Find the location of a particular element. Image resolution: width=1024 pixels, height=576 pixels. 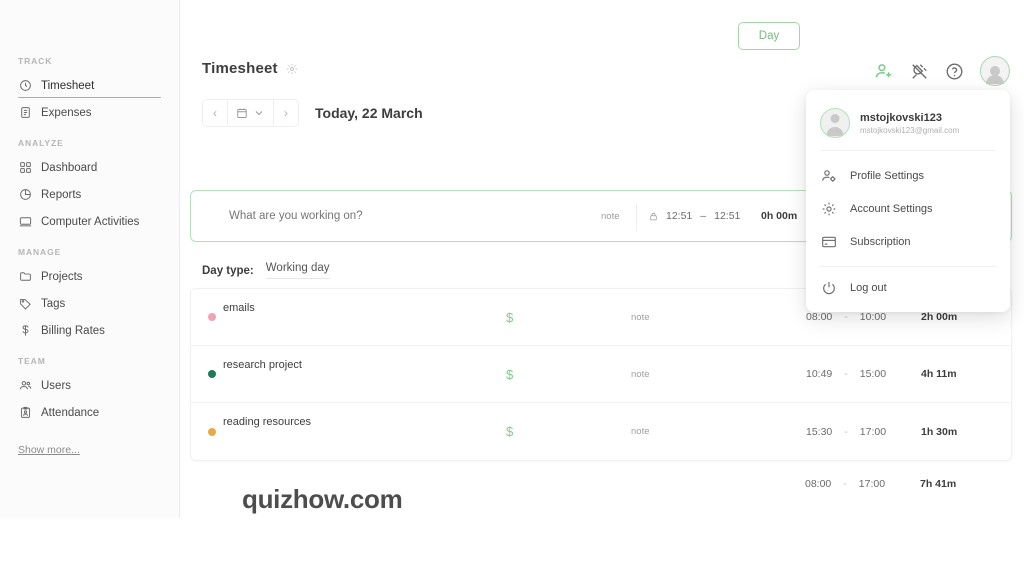

sidebar-item-expenses: Expenses is located at coordinates (89, 112).